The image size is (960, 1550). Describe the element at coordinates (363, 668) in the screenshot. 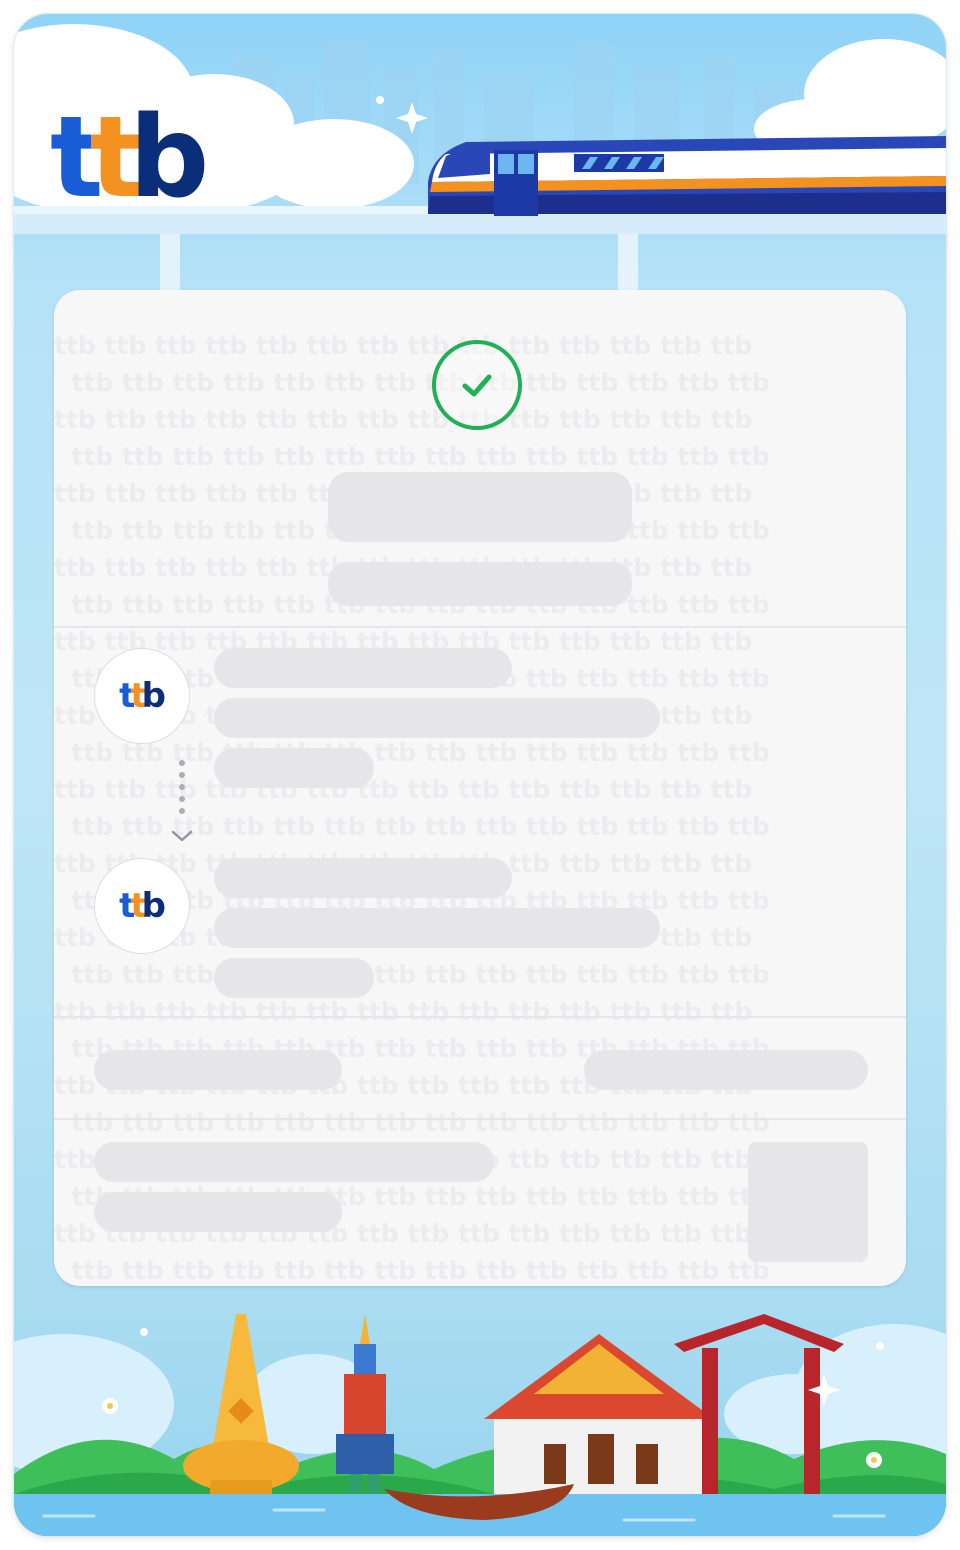

I see `sender-name-placeholder` at that location.